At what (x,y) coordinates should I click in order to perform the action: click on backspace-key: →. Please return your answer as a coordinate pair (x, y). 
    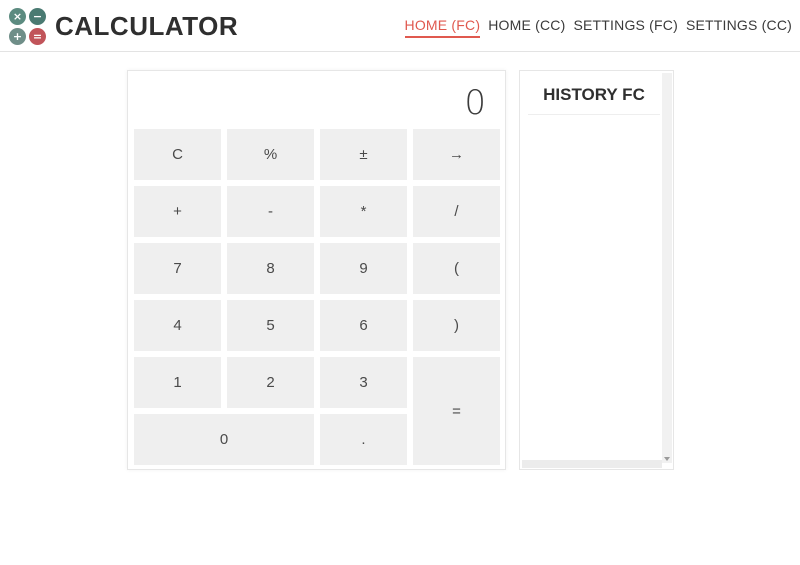
    Looking at the image, I should click on (456, 154).